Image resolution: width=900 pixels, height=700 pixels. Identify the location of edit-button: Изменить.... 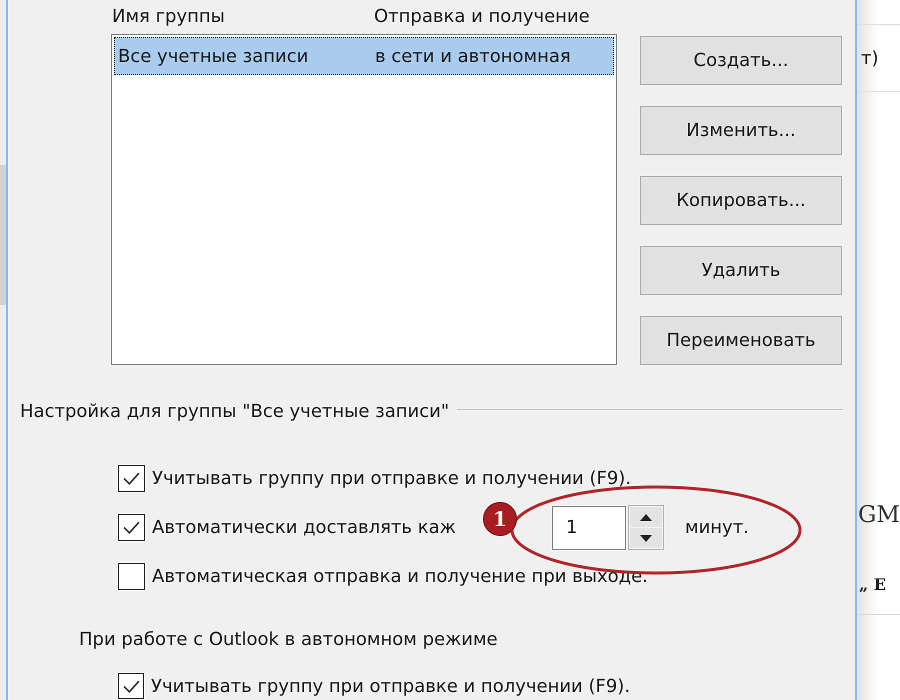
(741, 130).